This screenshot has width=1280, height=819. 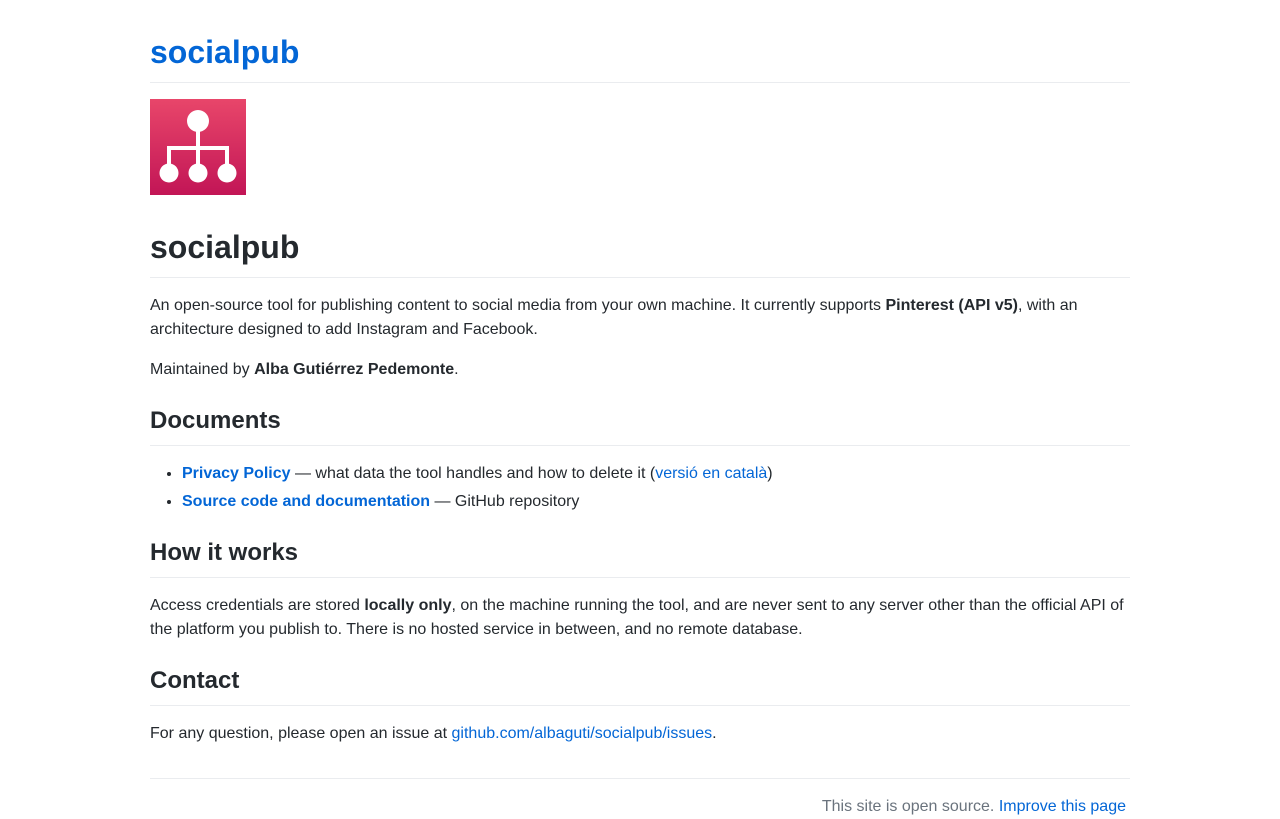 I want to click on how-text-before: Access credentials are stored, so click(x=257, y=605).